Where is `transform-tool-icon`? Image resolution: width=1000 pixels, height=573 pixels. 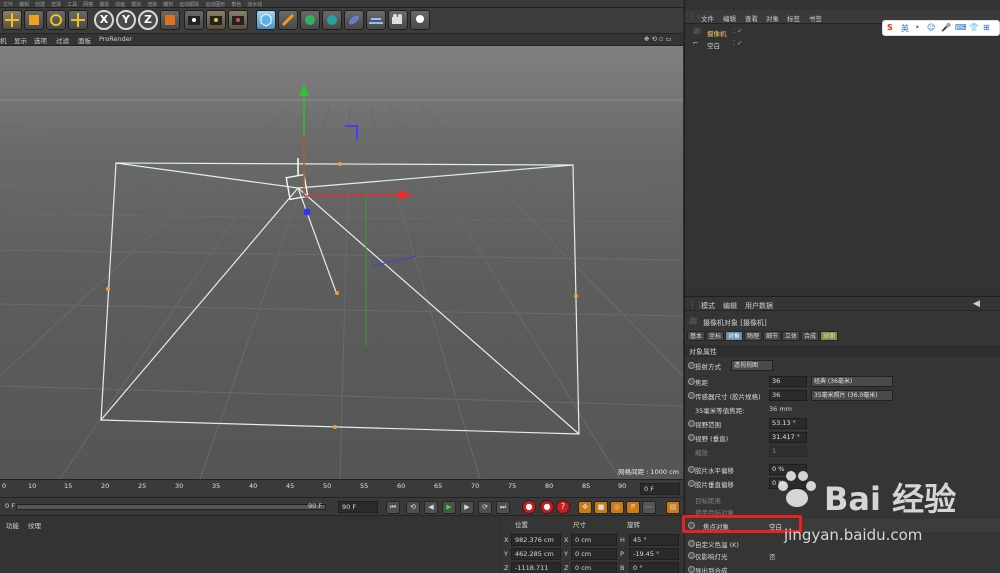
transform-tool-icon is located at coordinates (78, 20).